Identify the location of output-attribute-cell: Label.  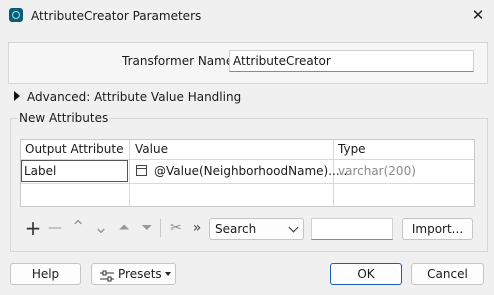
(74, 171).